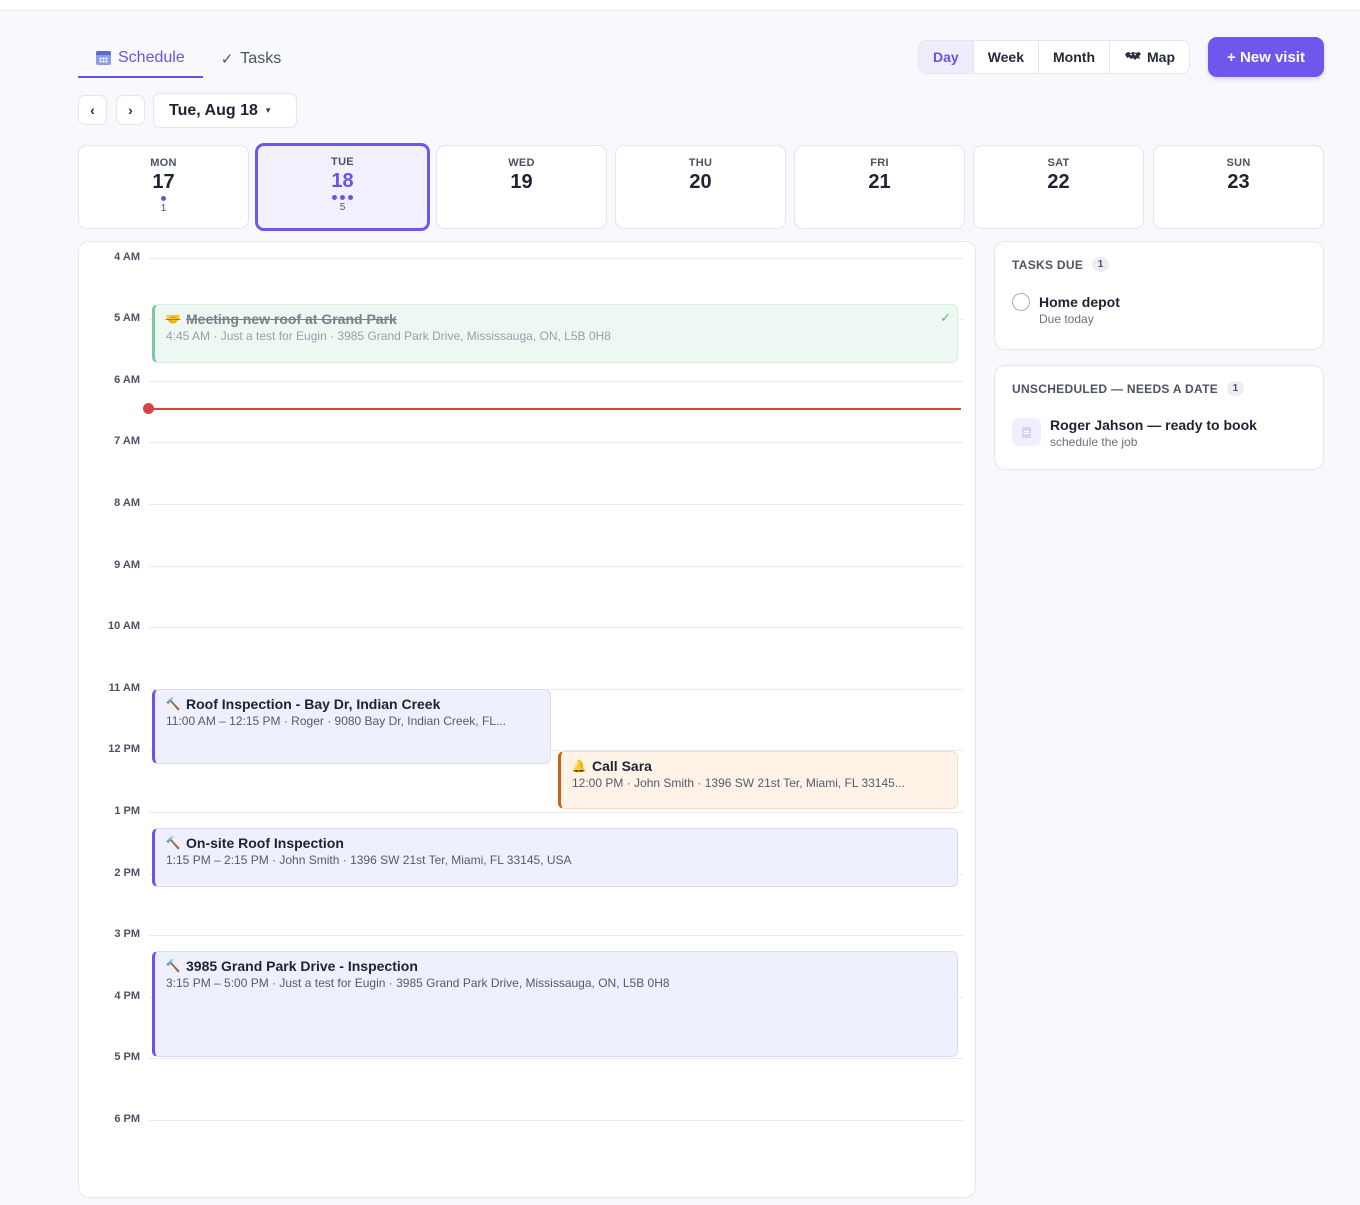 The width and height of the screenshot is (1360, 1205). I want to click on view-month-label: Month, so click(1074, 57).